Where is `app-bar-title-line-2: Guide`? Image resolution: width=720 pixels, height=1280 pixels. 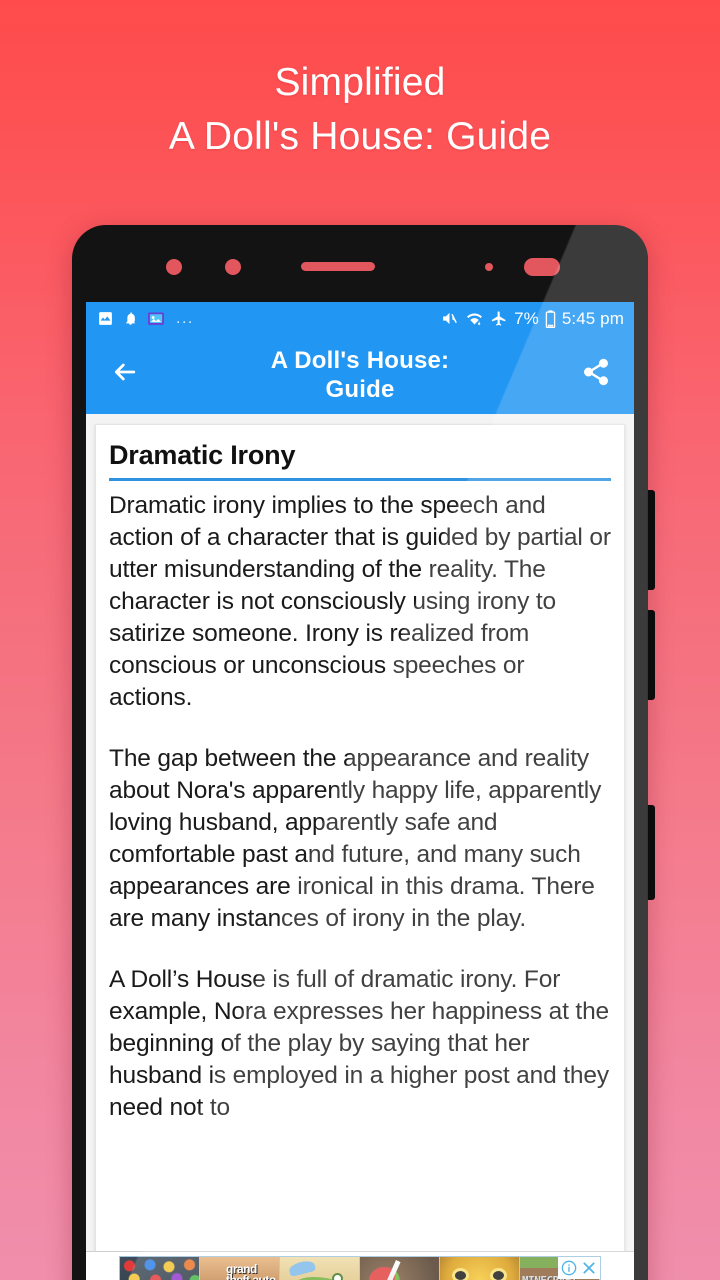 app-bar-title-line-2: Guide is located at coordinates (360, 389).